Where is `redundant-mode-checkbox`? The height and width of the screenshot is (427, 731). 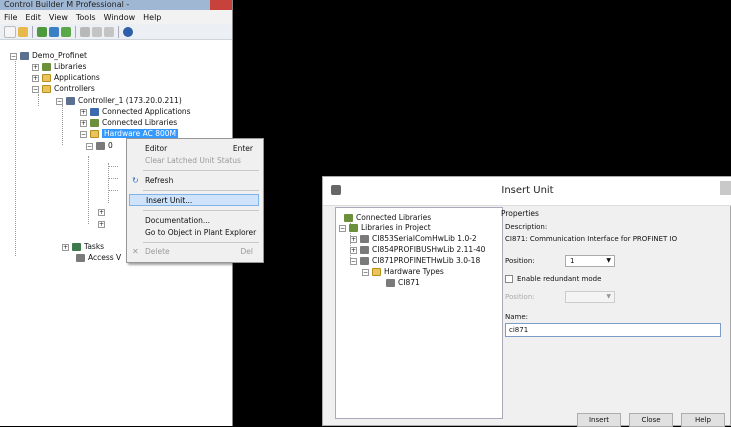
redundant-mode-checkbox is located at coordinates (509, 279).